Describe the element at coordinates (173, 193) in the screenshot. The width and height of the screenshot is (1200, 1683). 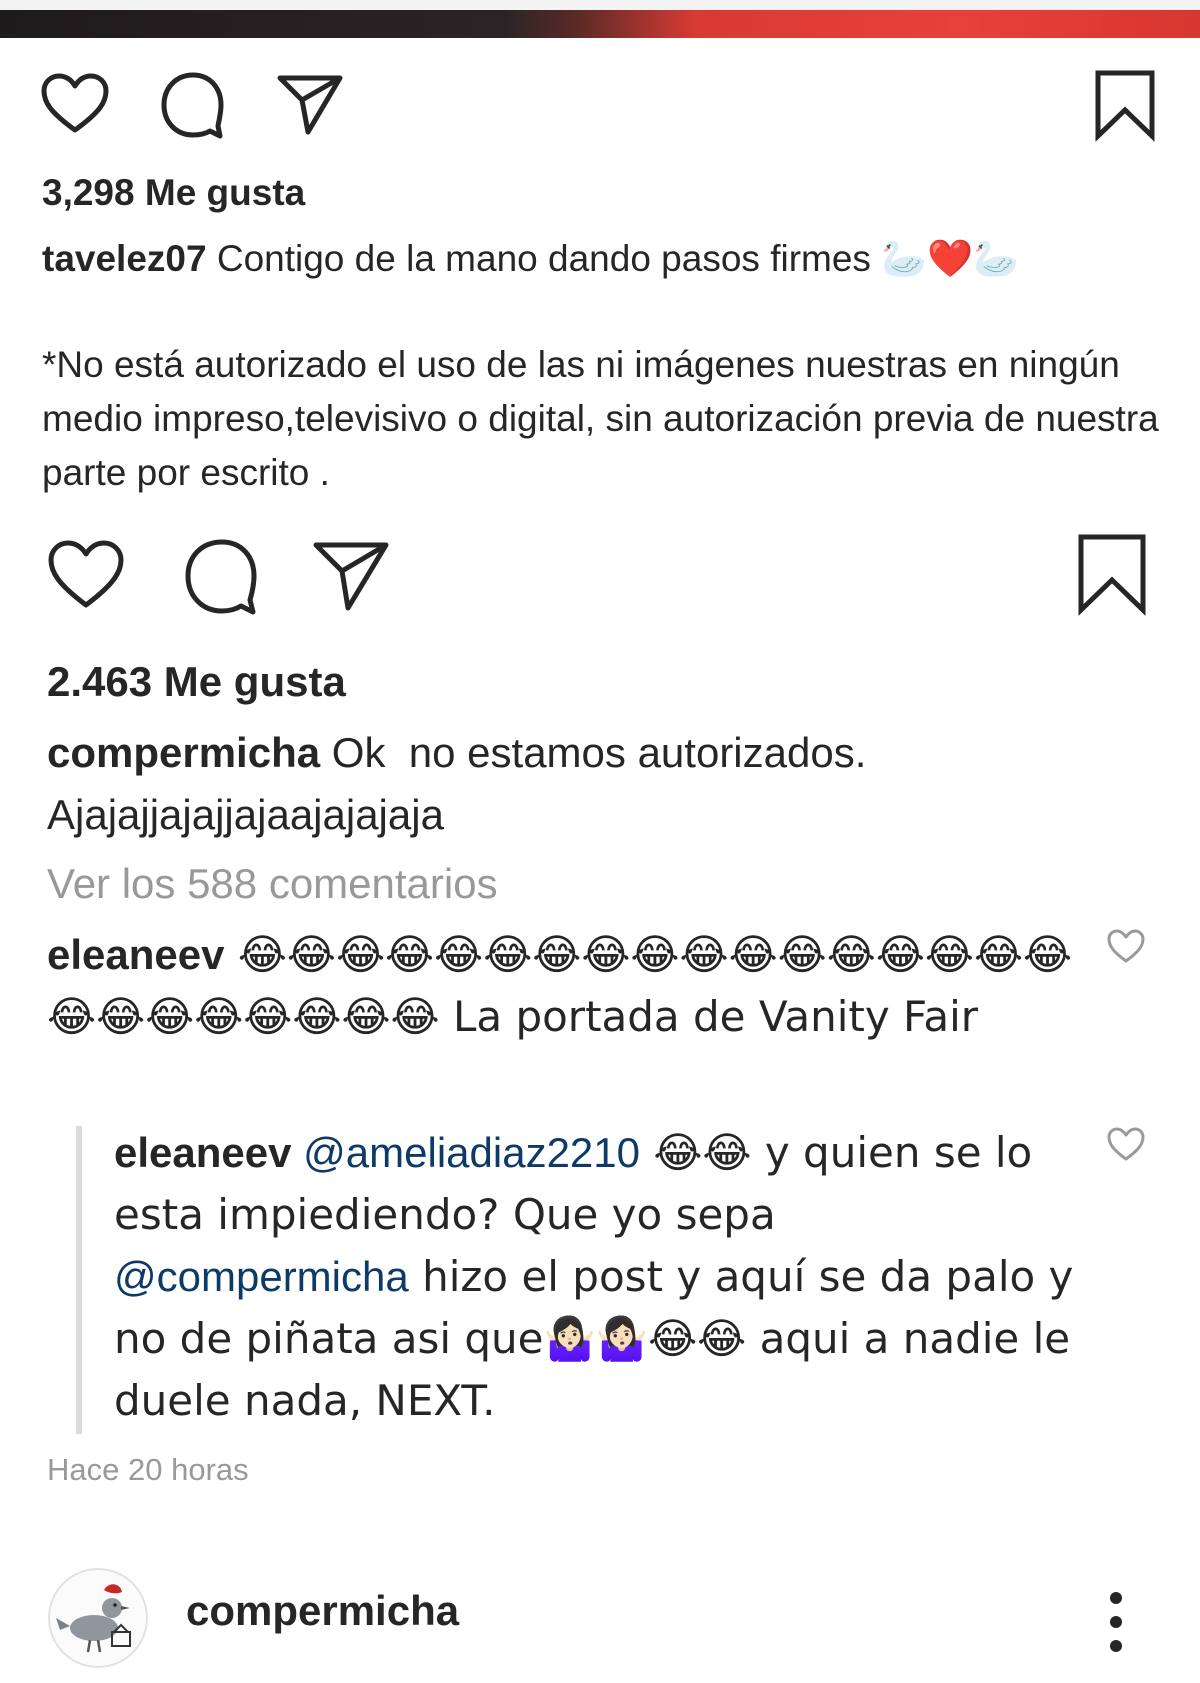
I see `post1-likes: 3,298 Me gusta` at that location.